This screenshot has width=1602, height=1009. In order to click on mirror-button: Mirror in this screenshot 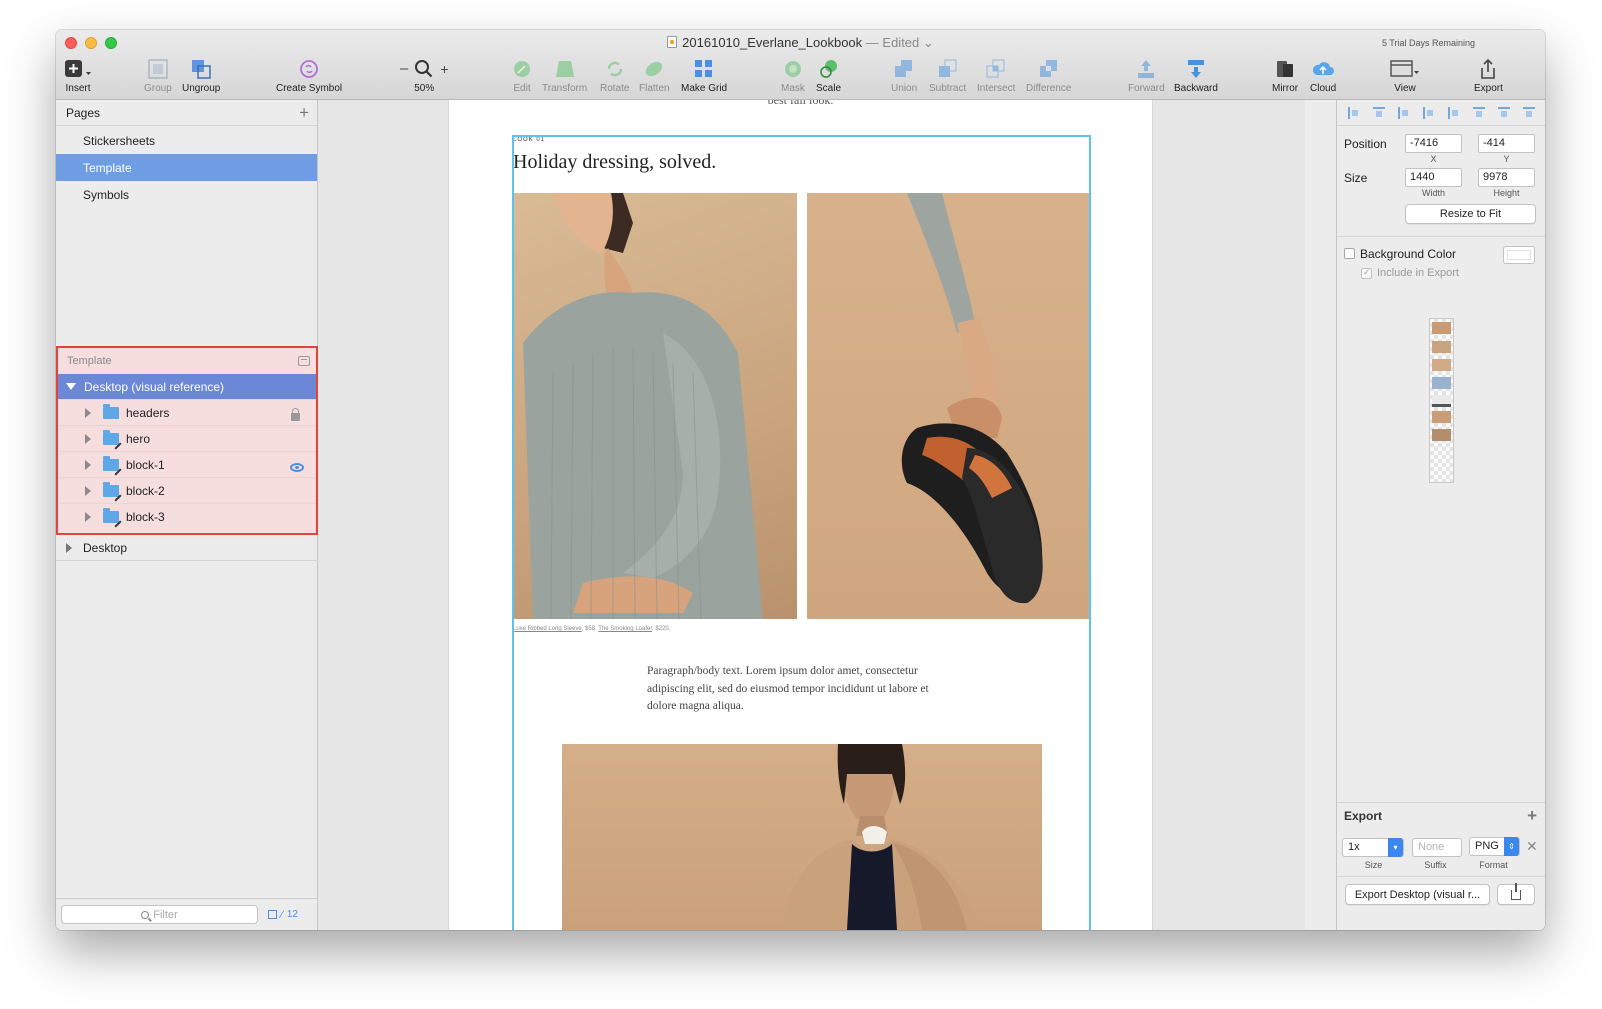, I will do `click(1285, 75)`.